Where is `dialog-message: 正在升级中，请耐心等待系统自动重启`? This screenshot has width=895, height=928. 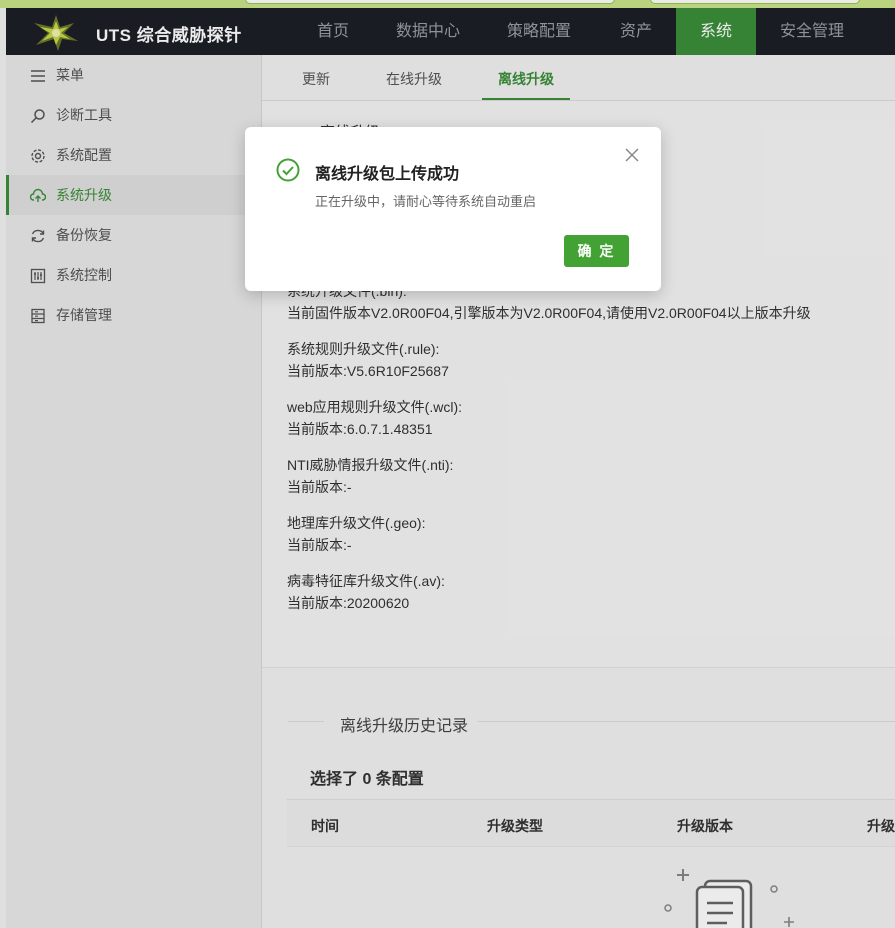
dialog-message: 正在升级中，请耐心等待系统自动重启 is located at coordinates (426, 201).